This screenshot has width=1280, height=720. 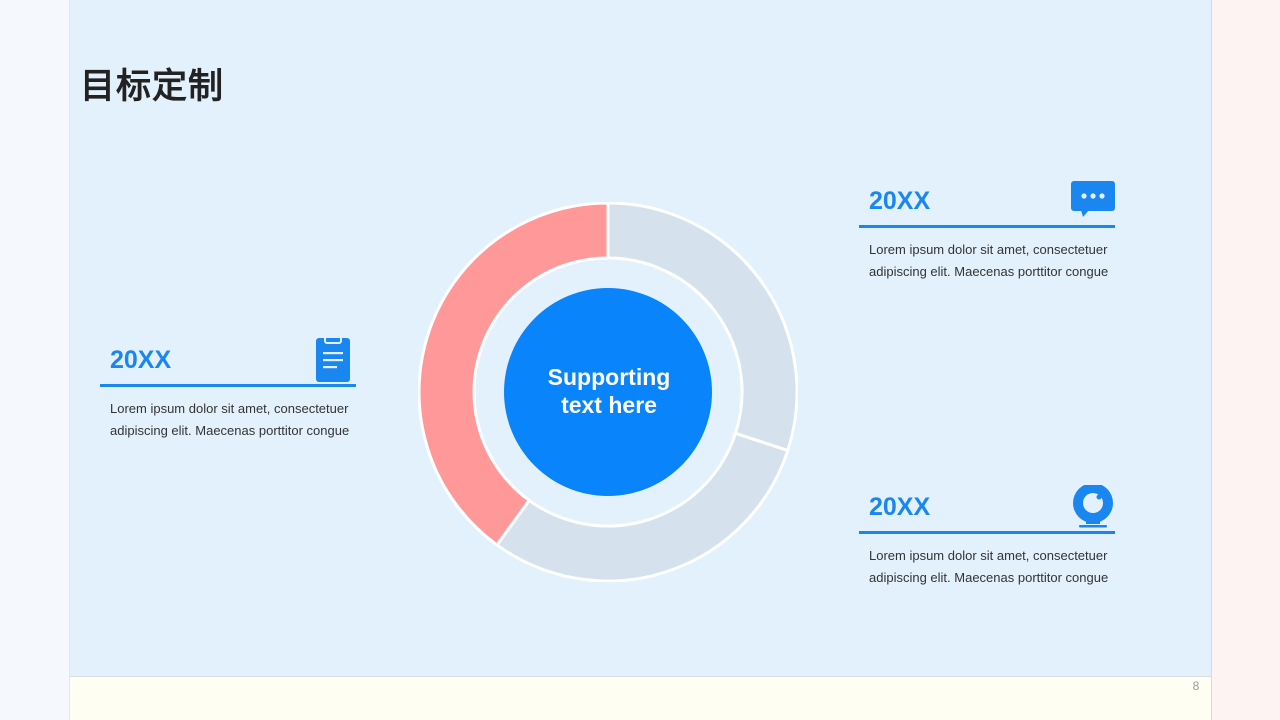 I want to click on right-margin-strip, so click(x=1245, y=360).